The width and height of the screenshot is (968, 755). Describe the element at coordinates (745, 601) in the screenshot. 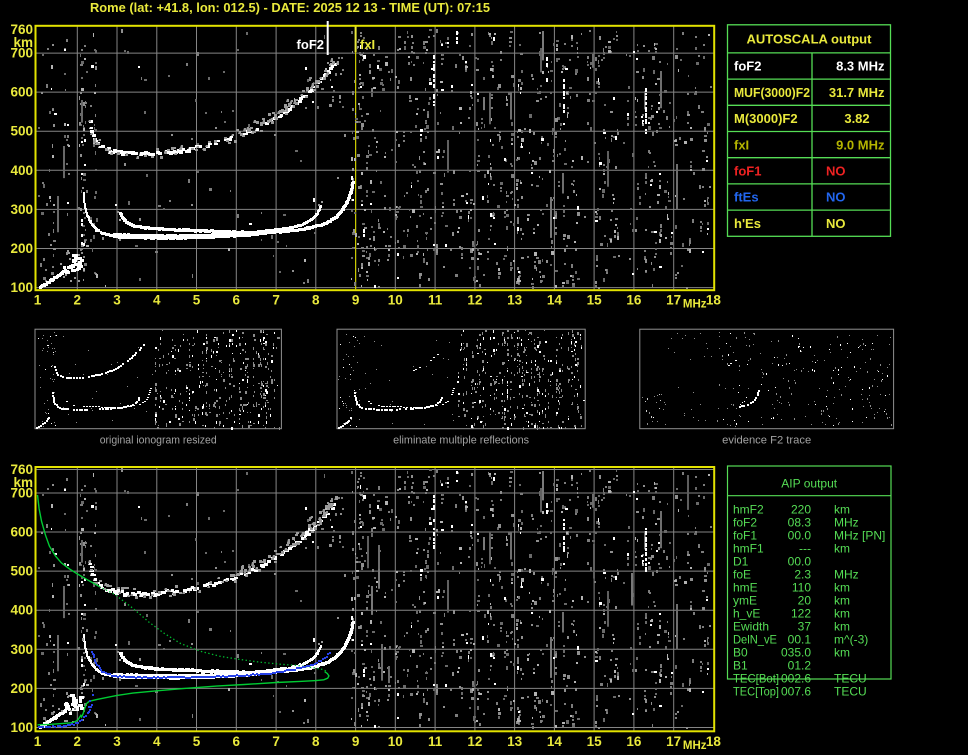

I see `svg-text: ymE` at that location.